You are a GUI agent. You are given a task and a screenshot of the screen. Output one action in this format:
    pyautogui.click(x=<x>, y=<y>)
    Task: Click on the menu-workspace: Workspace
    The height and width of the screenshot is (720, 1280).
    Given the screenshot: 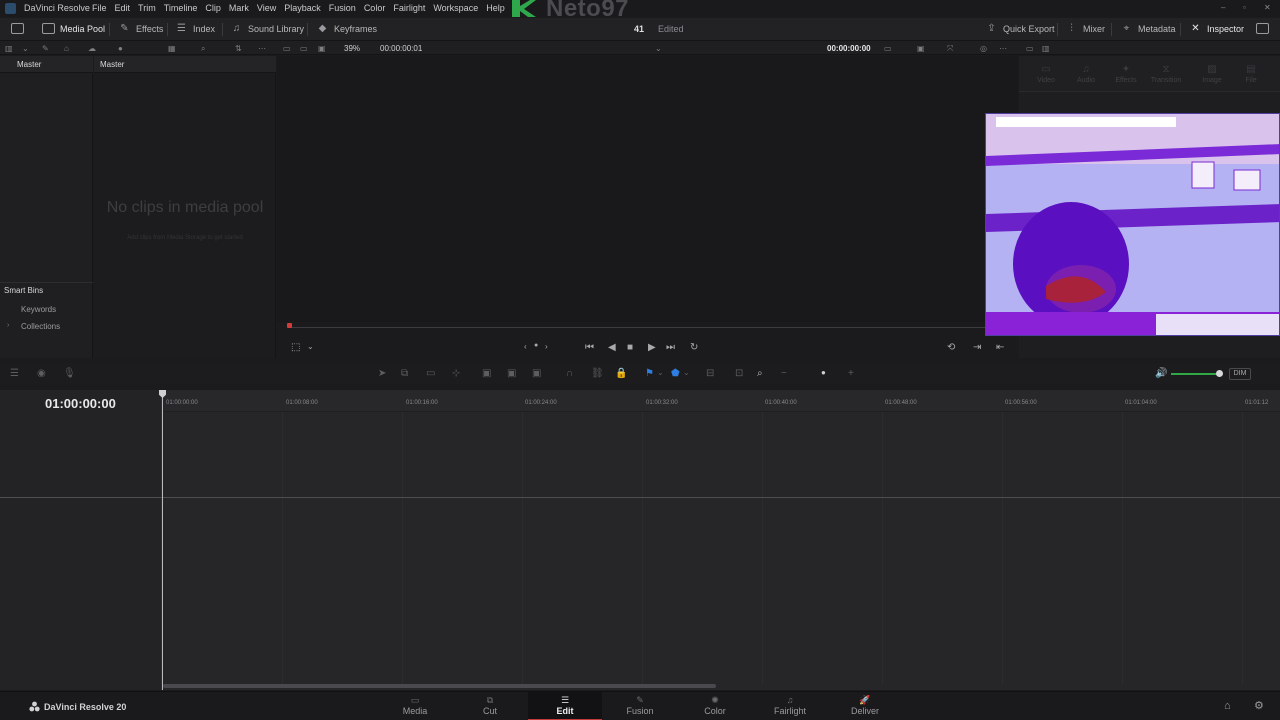 What is the action you would take?
    pyautogui.click(x=455, y=8)
    